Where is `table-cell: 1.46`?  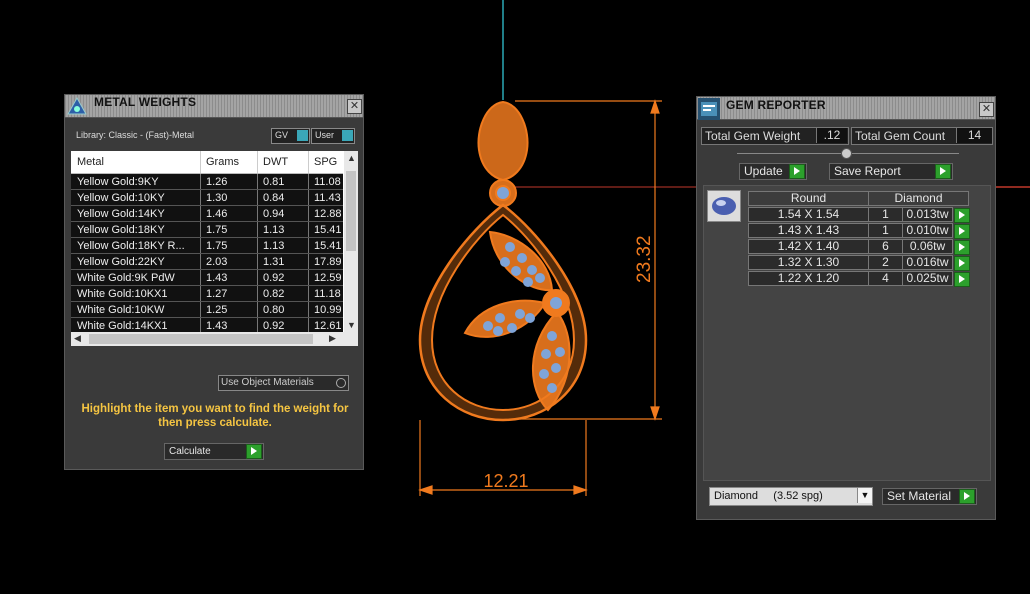
table-cell: 1.46 is located at coordinates (217, 214).